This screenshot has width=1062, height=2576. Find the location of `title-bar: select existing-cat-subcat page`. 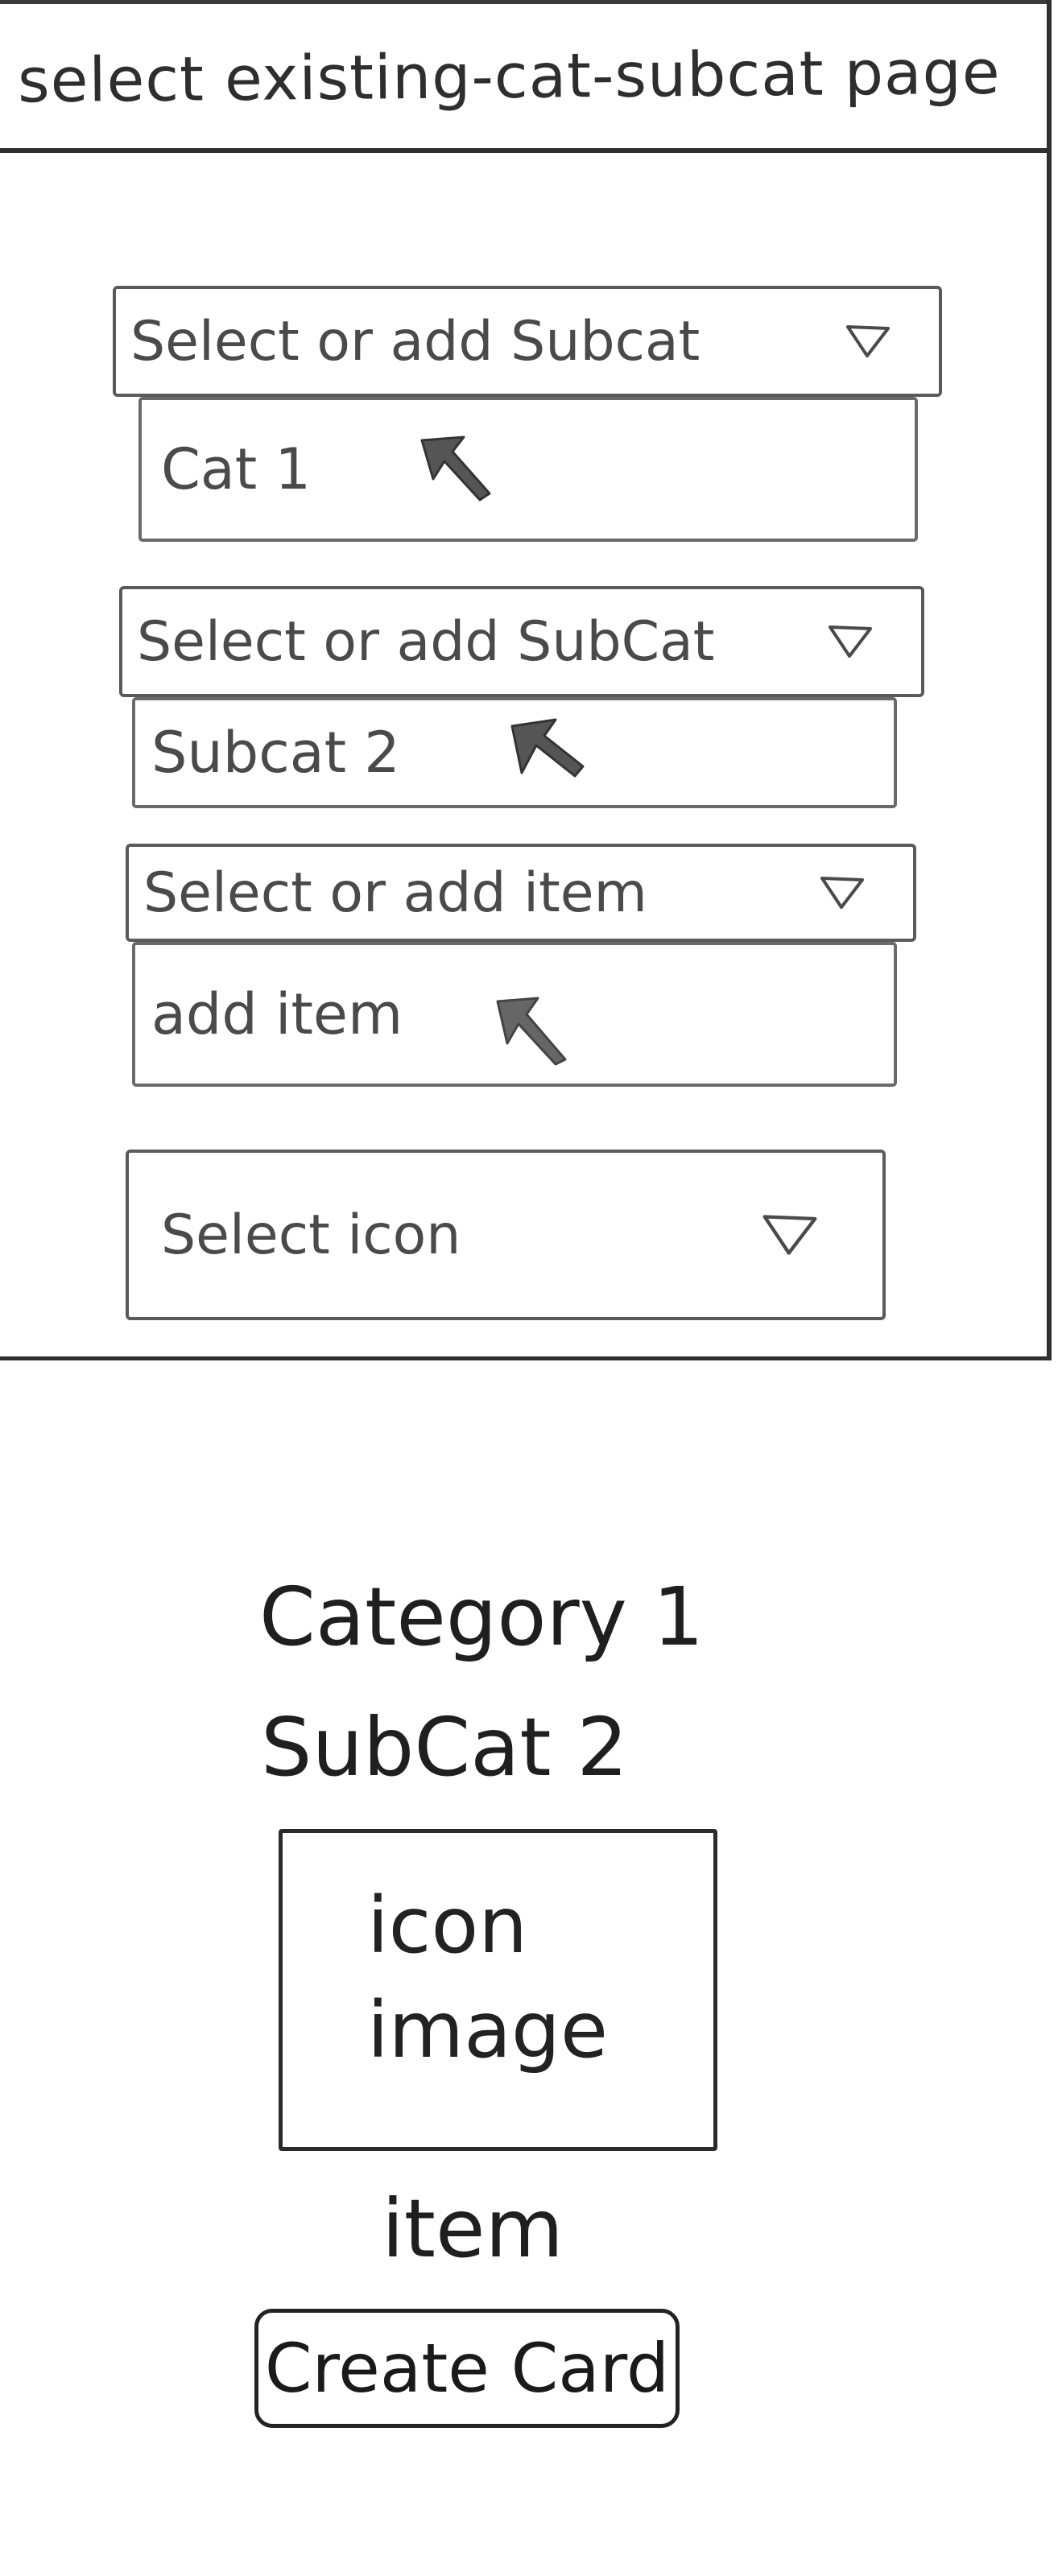

title-bar: select existing-cat-subcat page is located at coordinates (523, 76).